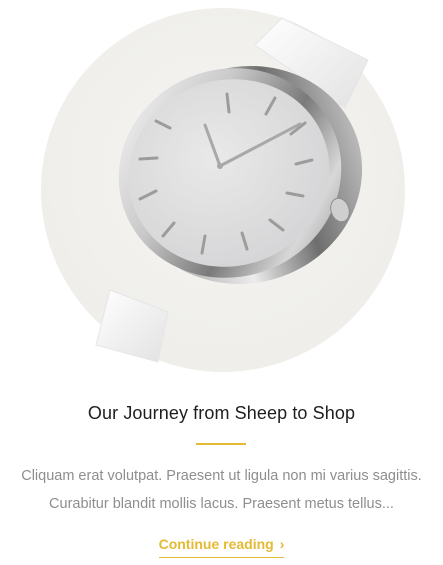 The height and width of the screenshot is (565, 443). Describe the element at coordinates (216, 544) in the screenshot. I see `continue-reading-label: Continue reading` at that location.